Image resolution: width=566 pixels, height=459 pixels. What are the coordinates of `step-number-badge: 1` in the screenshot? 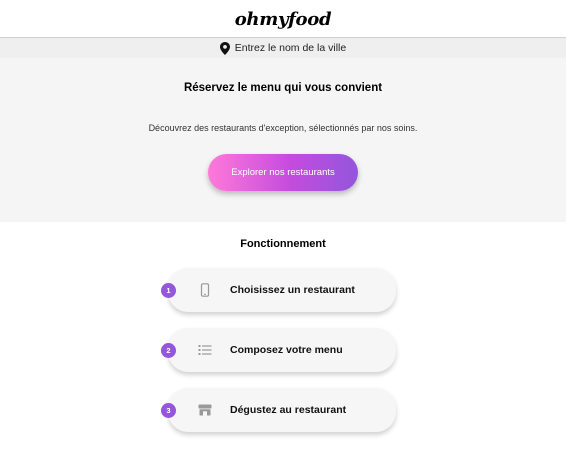 It's located at (168, 290).